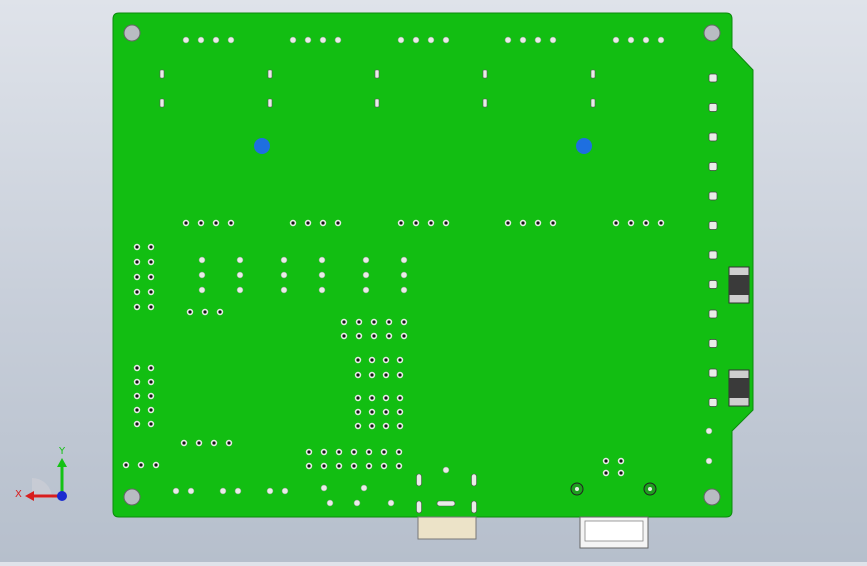 Image resolution: width=867 pixels, height=566 pixels. I want to click on z-axis-dot, so click(62, 496).